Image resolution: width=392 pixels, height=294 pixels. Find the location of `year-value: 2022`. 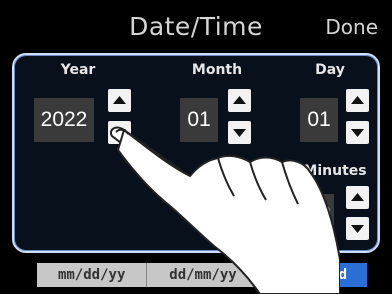

year-value: 2022 is located at coordinates (64, 120).